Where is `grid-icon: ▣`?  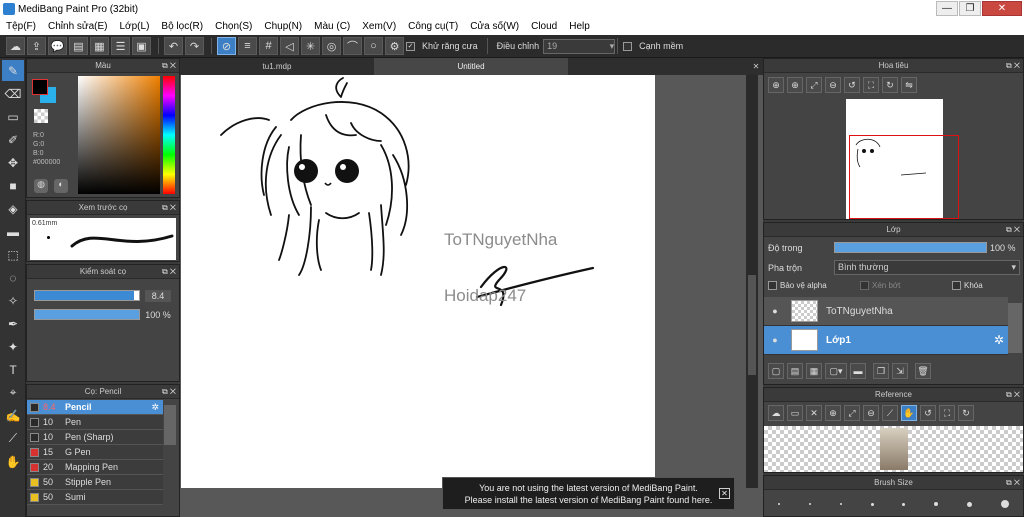
grid-icon: ▣ is located at coordinates (141, 46).